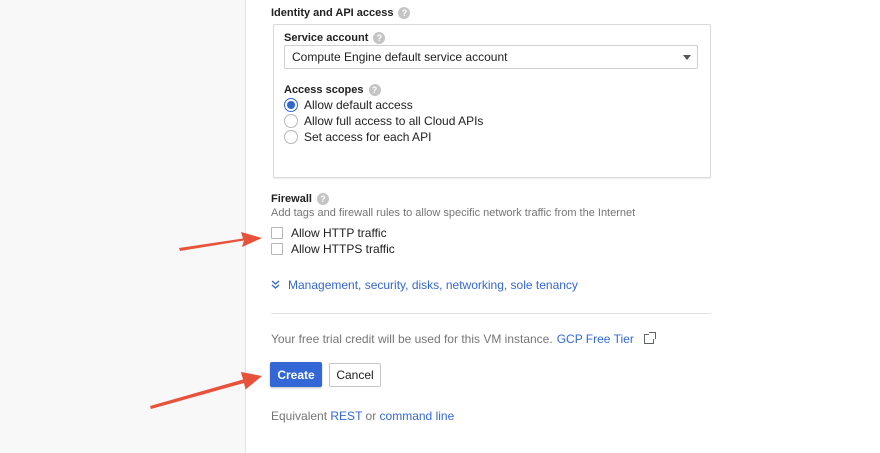 The height and width of the screenshot is (453, 880). I want to click on divider, so click(491, 313).